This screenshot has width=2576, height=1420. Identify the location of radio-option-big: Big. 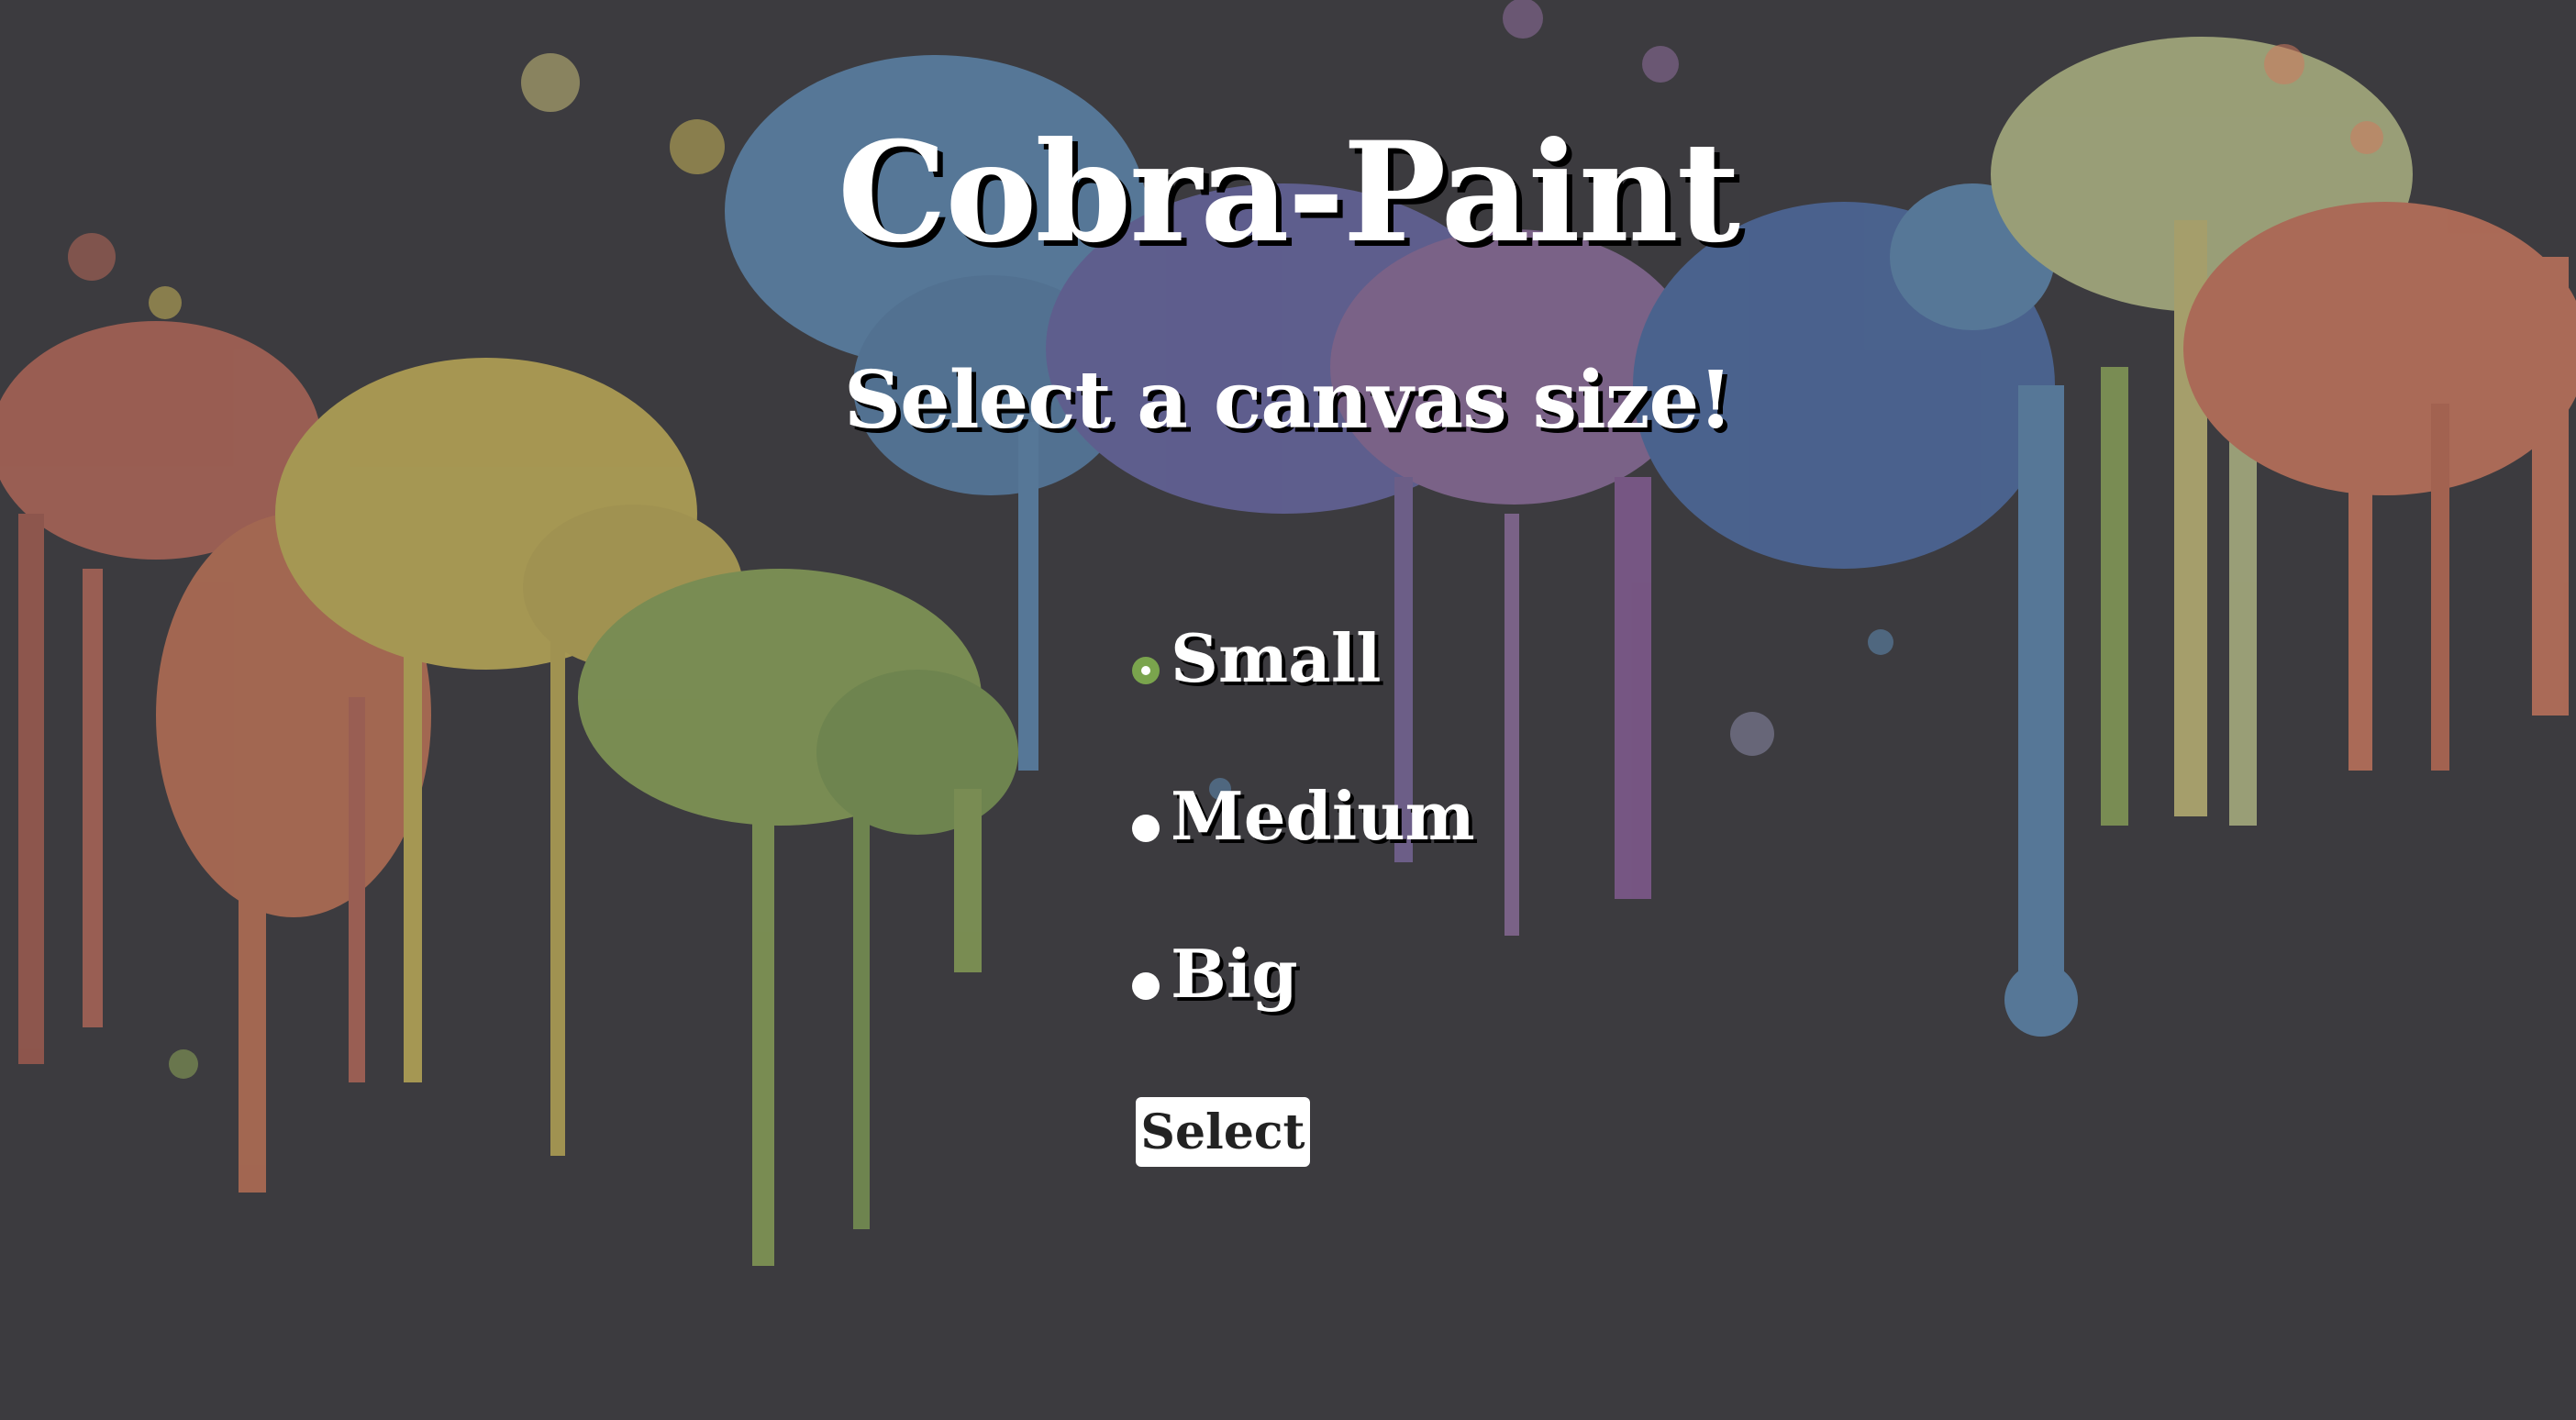
(1215, 974).